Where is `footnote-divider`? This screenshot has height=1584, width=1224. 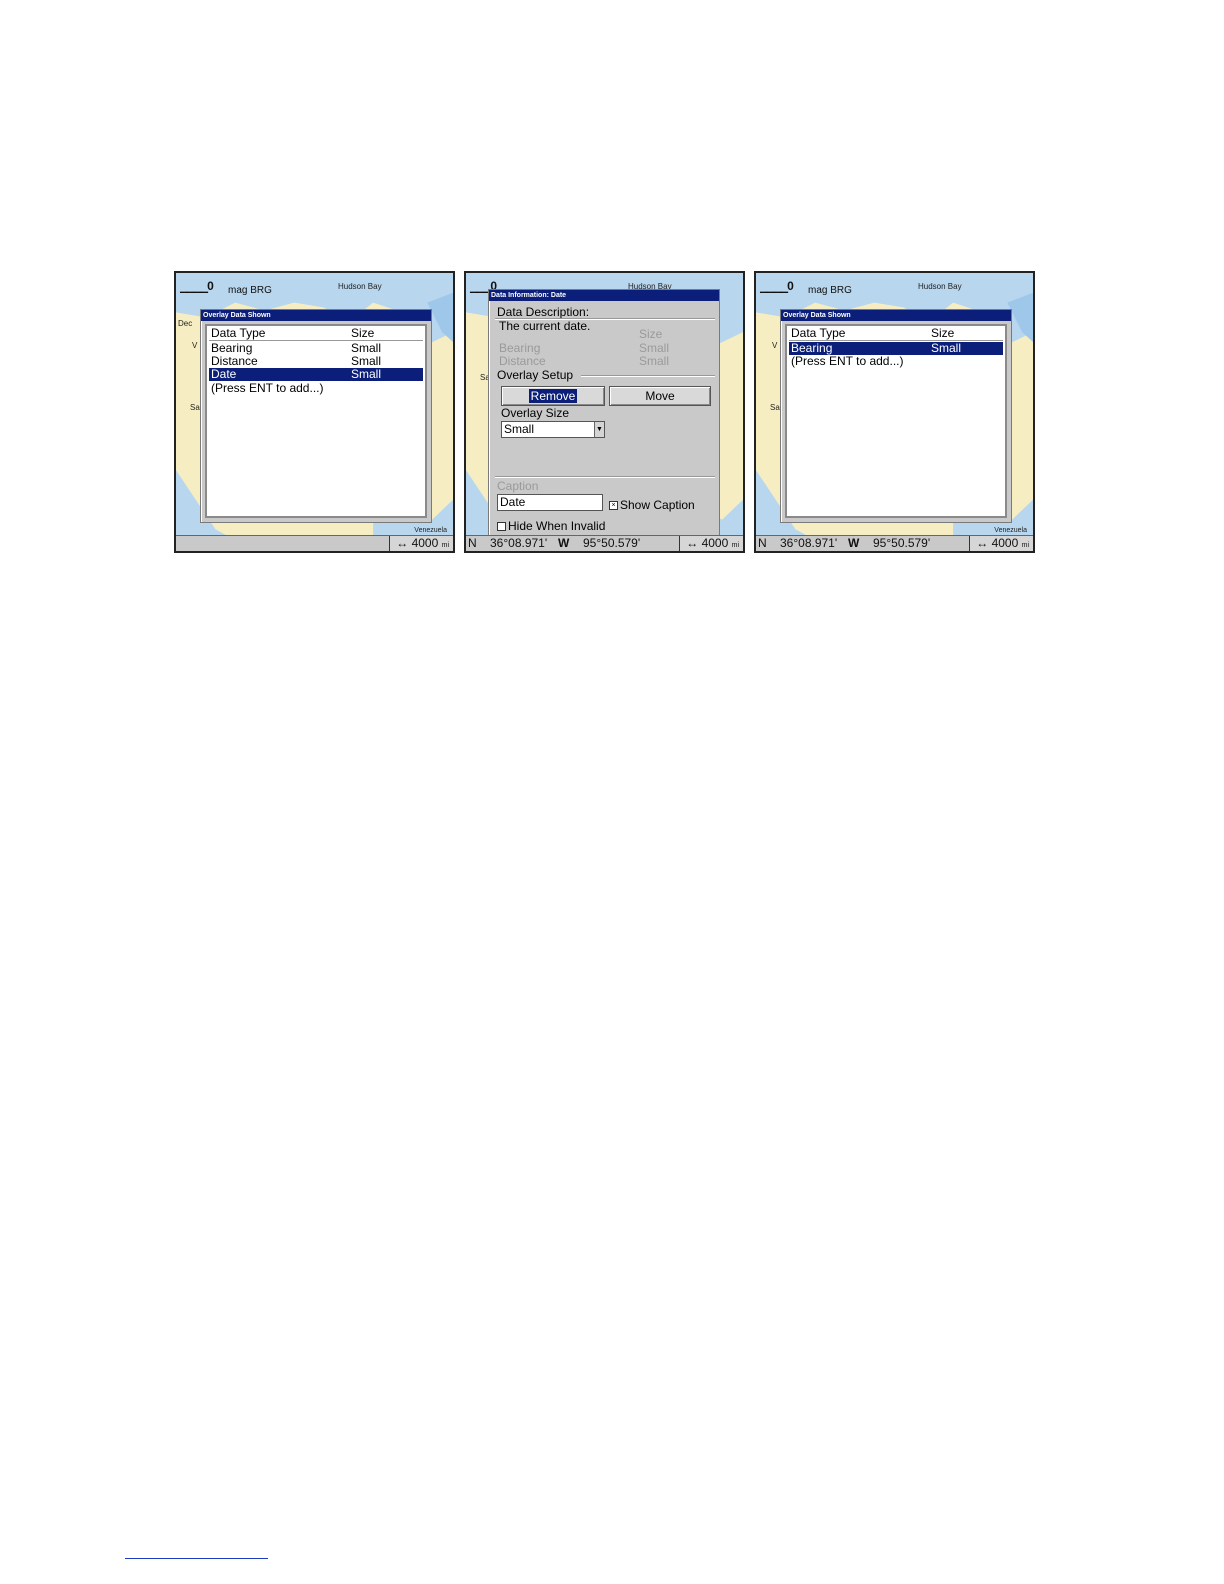 footnote-divider is located at coordinates (196, 1558).